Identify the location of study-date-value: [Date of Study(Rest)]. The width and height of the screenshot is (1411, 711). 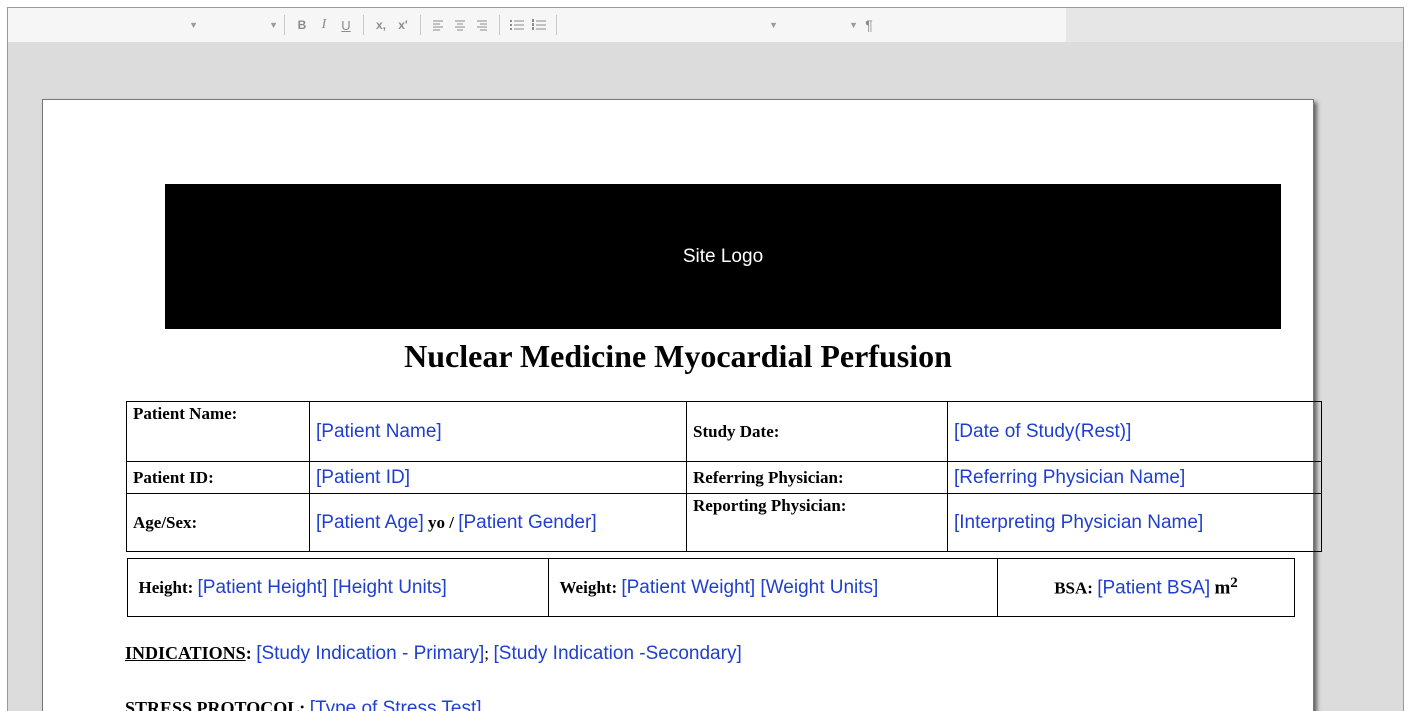
(1043, 431).